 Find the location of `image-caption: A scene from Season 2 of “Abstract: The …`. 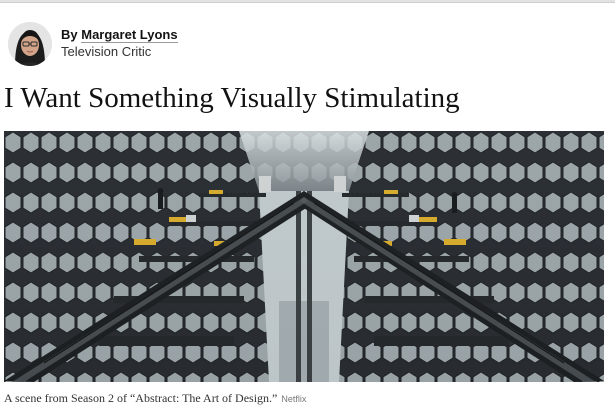

image-caption: A scene from Season 2 of “Abstract: The … is located at coordinates (155, 398).